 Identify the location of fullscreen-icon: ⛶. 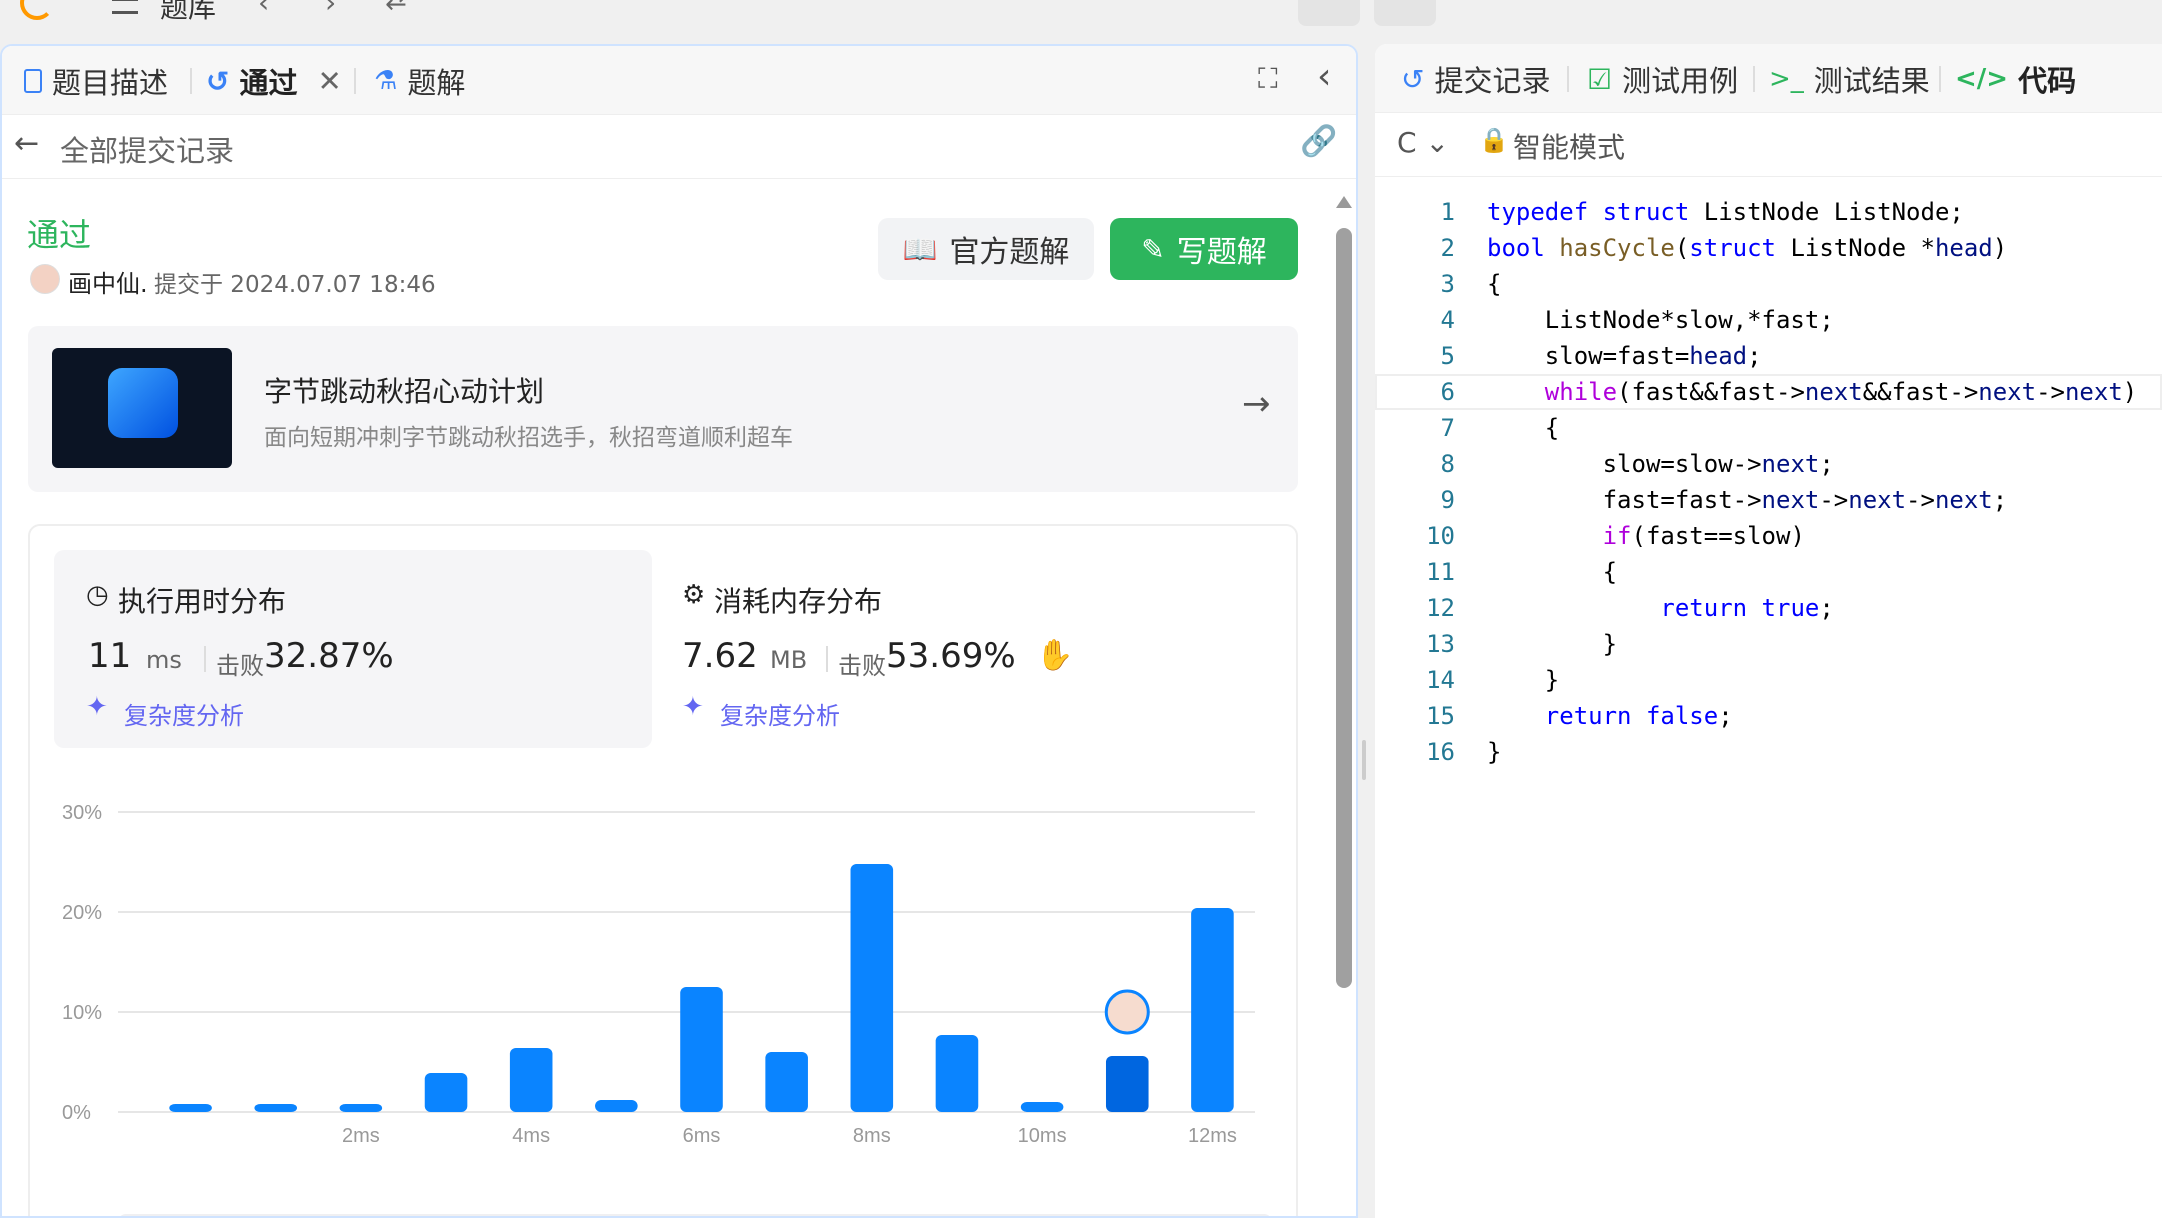
(1268, 79).